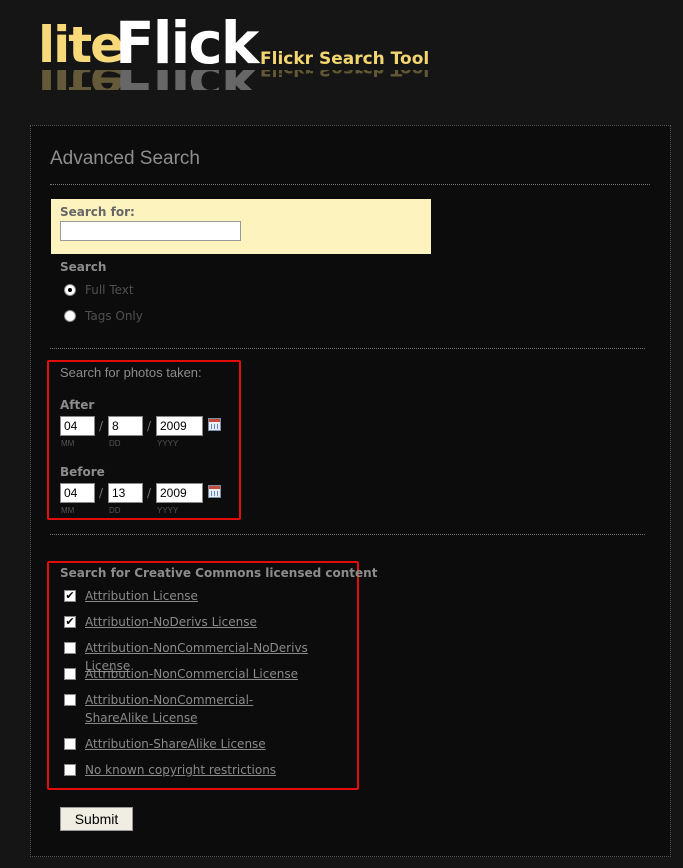  What do you see at coordinates (345, 59) in the screenshot?
I see `logo-tagline: Flickr Search Tool` at bounding box center [345, 59].